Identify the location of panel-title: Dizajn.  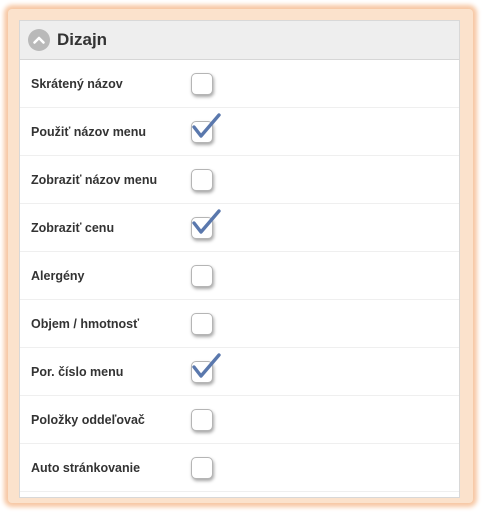
(82, 39).